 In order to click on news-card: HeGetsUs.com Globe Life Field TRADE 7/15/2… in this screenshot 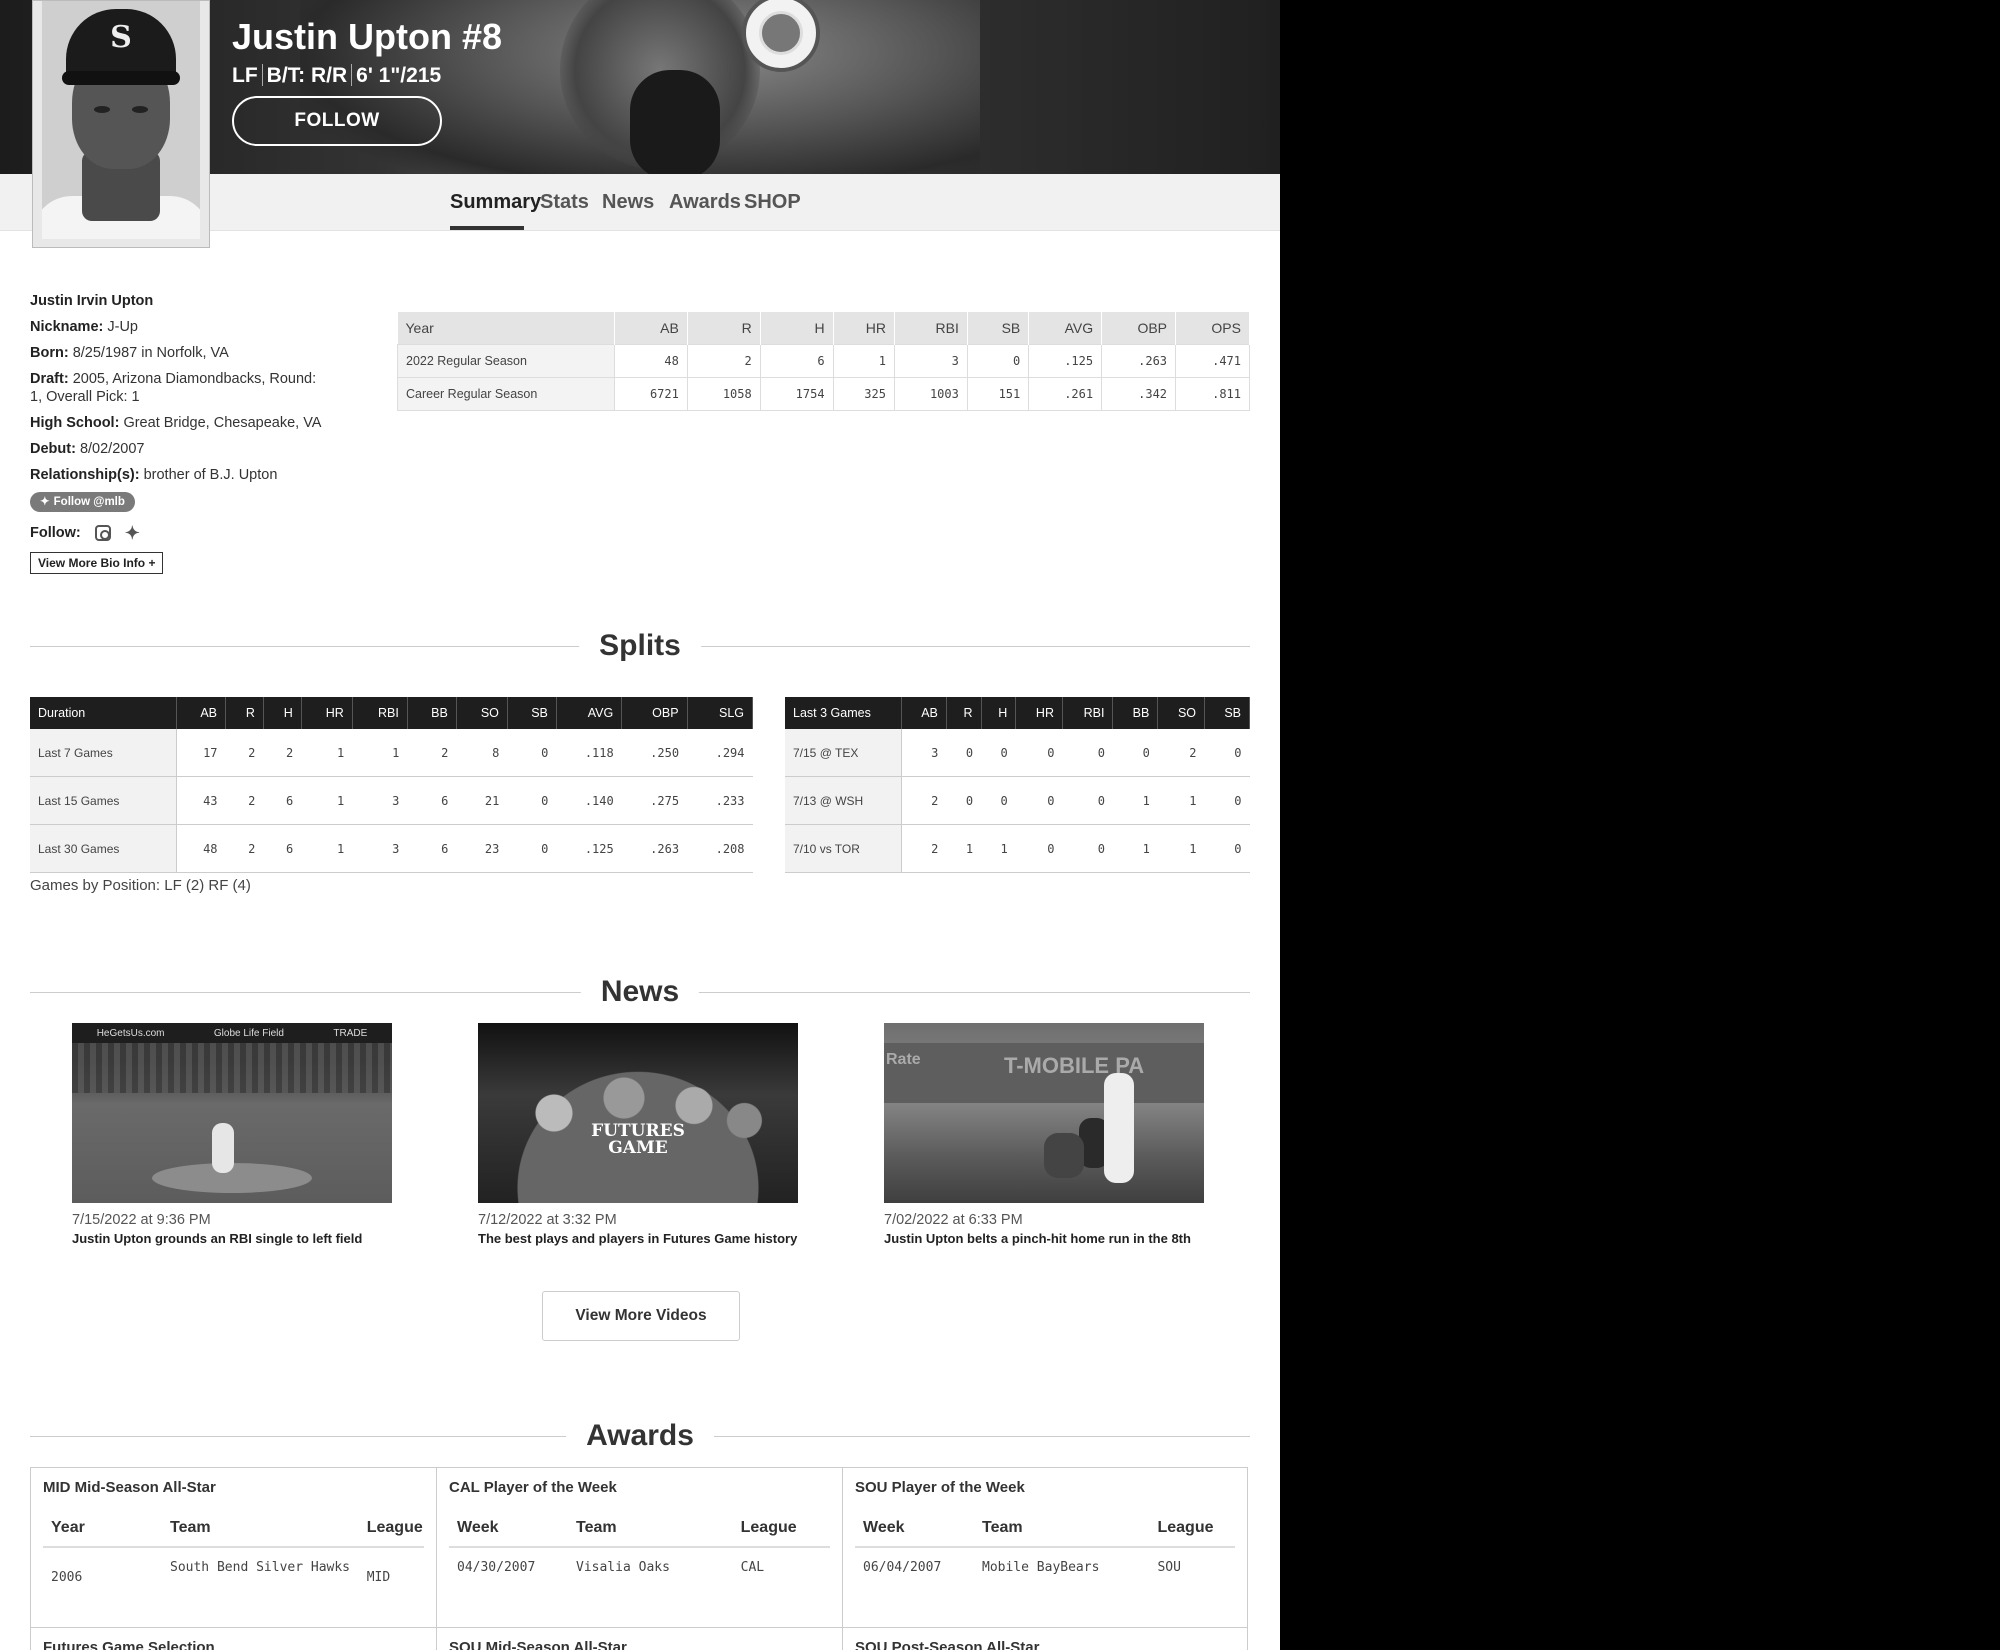, I will do `click(232, 1135)`.